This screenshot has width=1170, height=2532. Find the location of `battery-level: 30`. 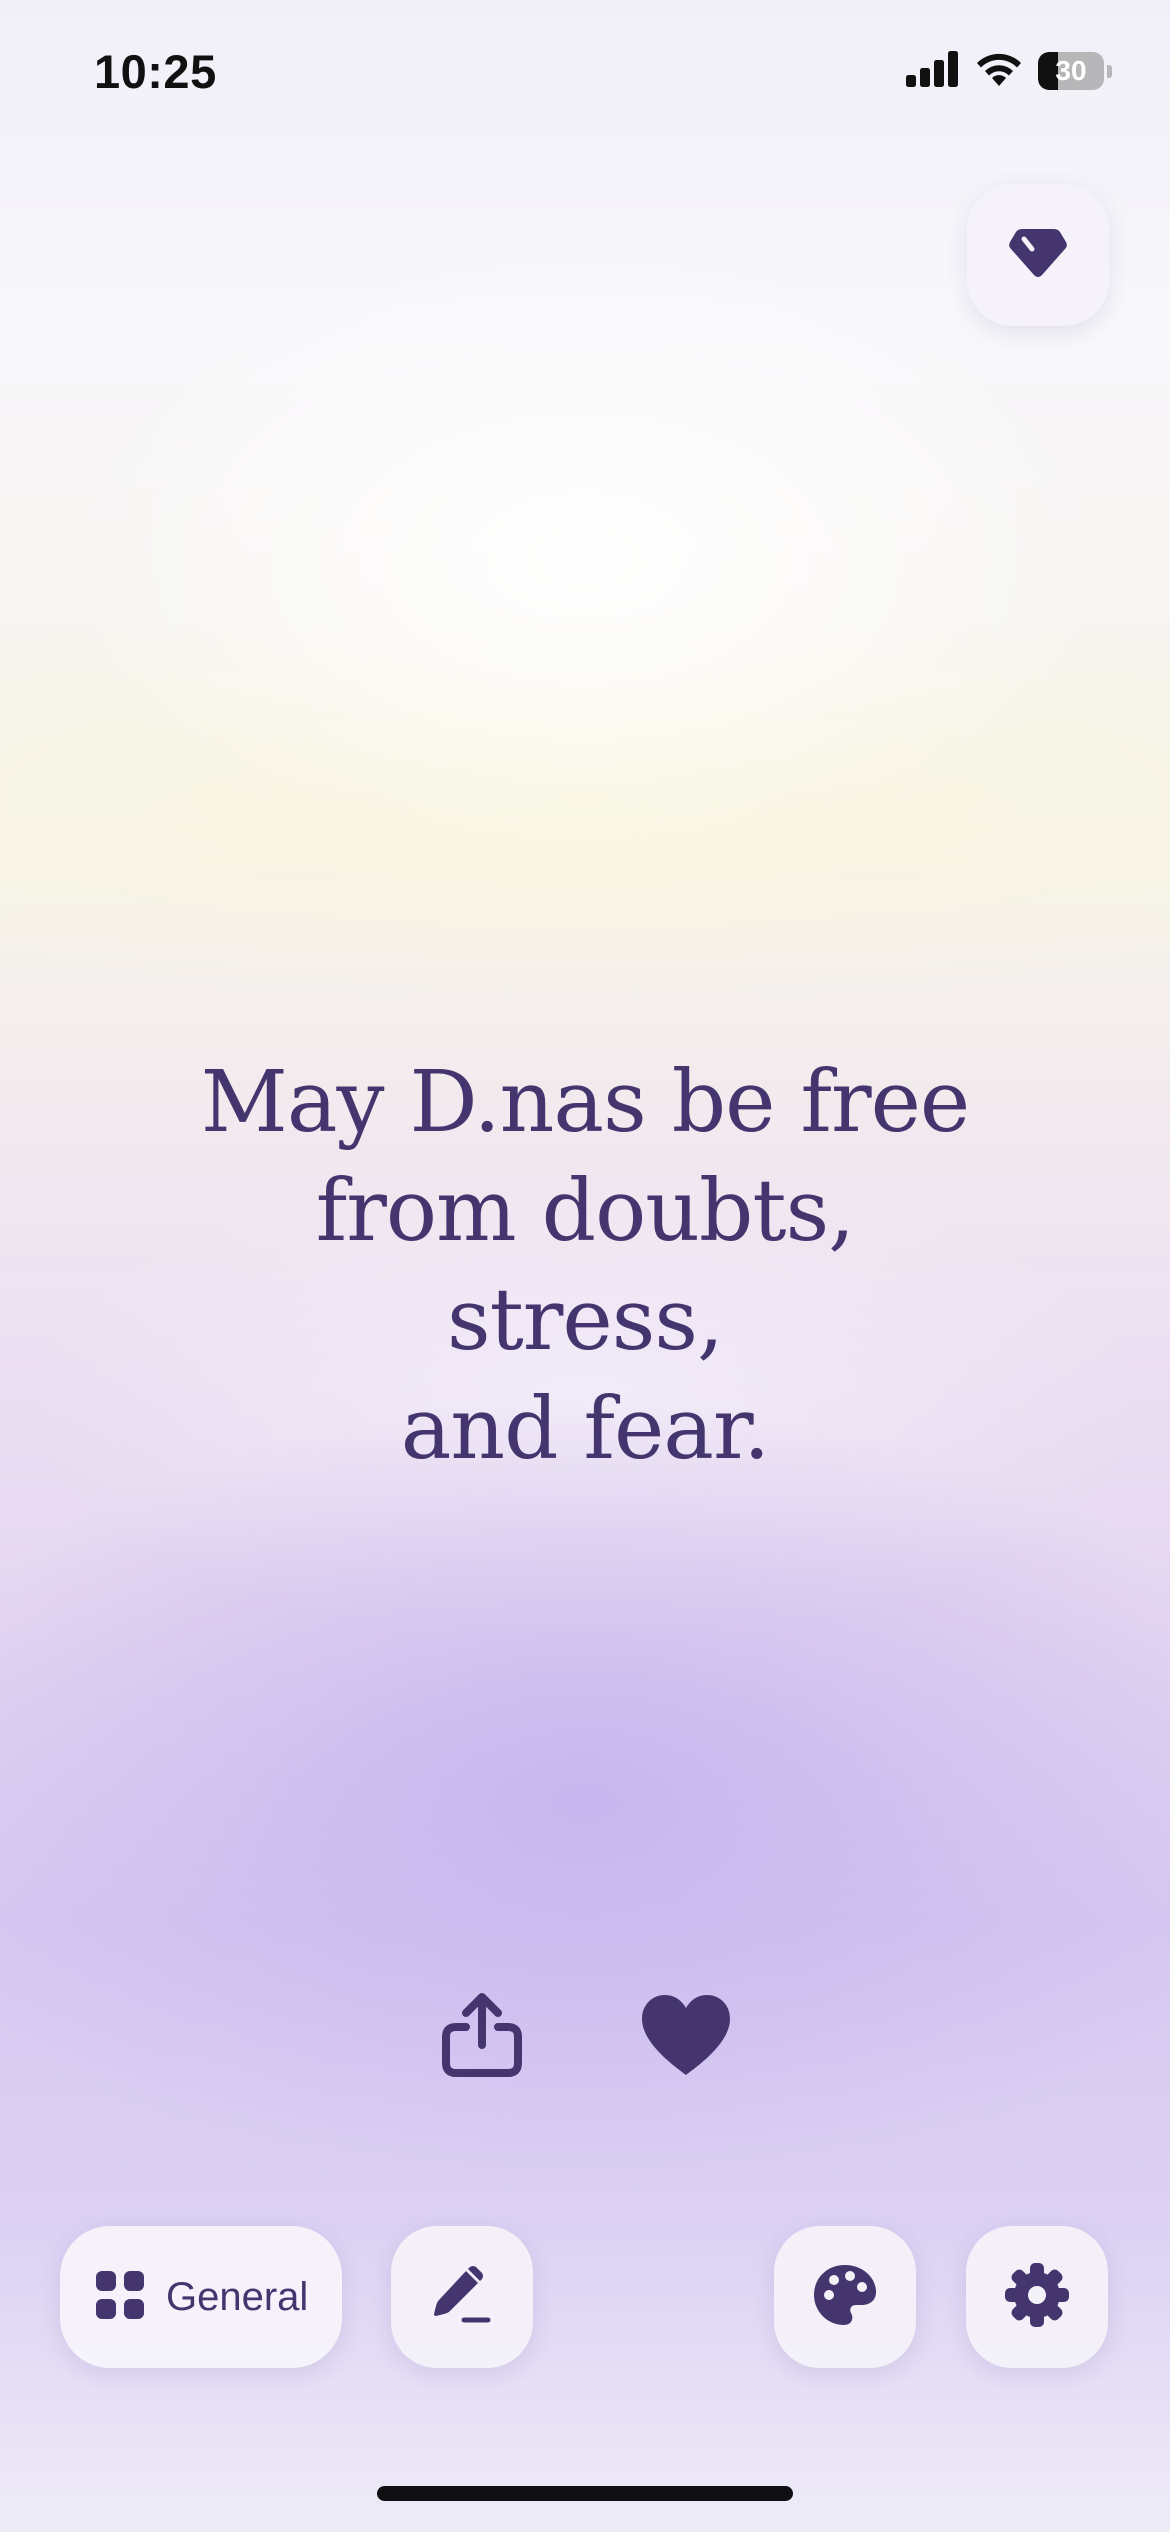

battery-level: 30 is located at coordinates (1071, 70).